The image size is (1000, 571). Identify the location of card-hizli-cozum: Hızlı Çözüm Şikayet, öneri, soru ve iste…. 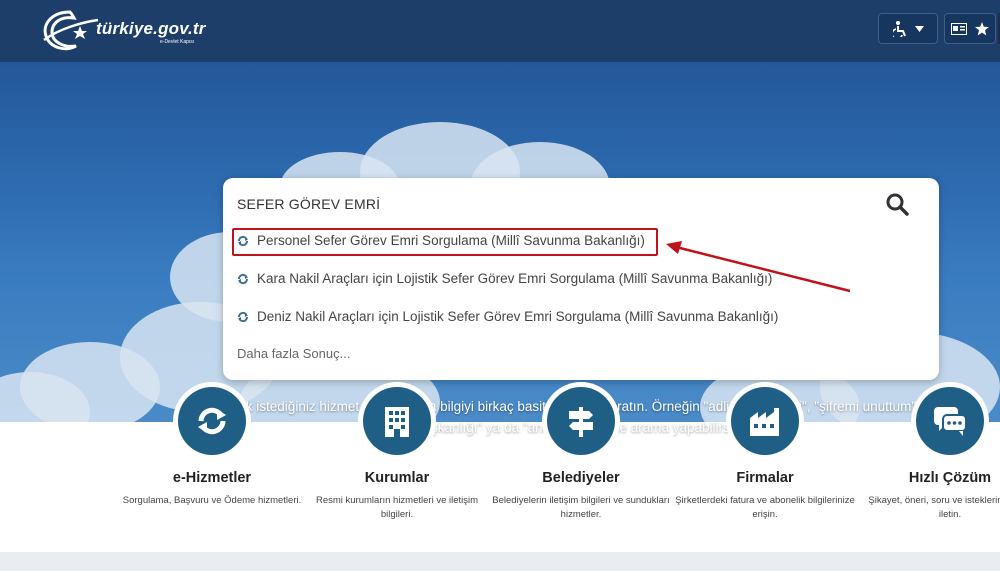
(930, 452).